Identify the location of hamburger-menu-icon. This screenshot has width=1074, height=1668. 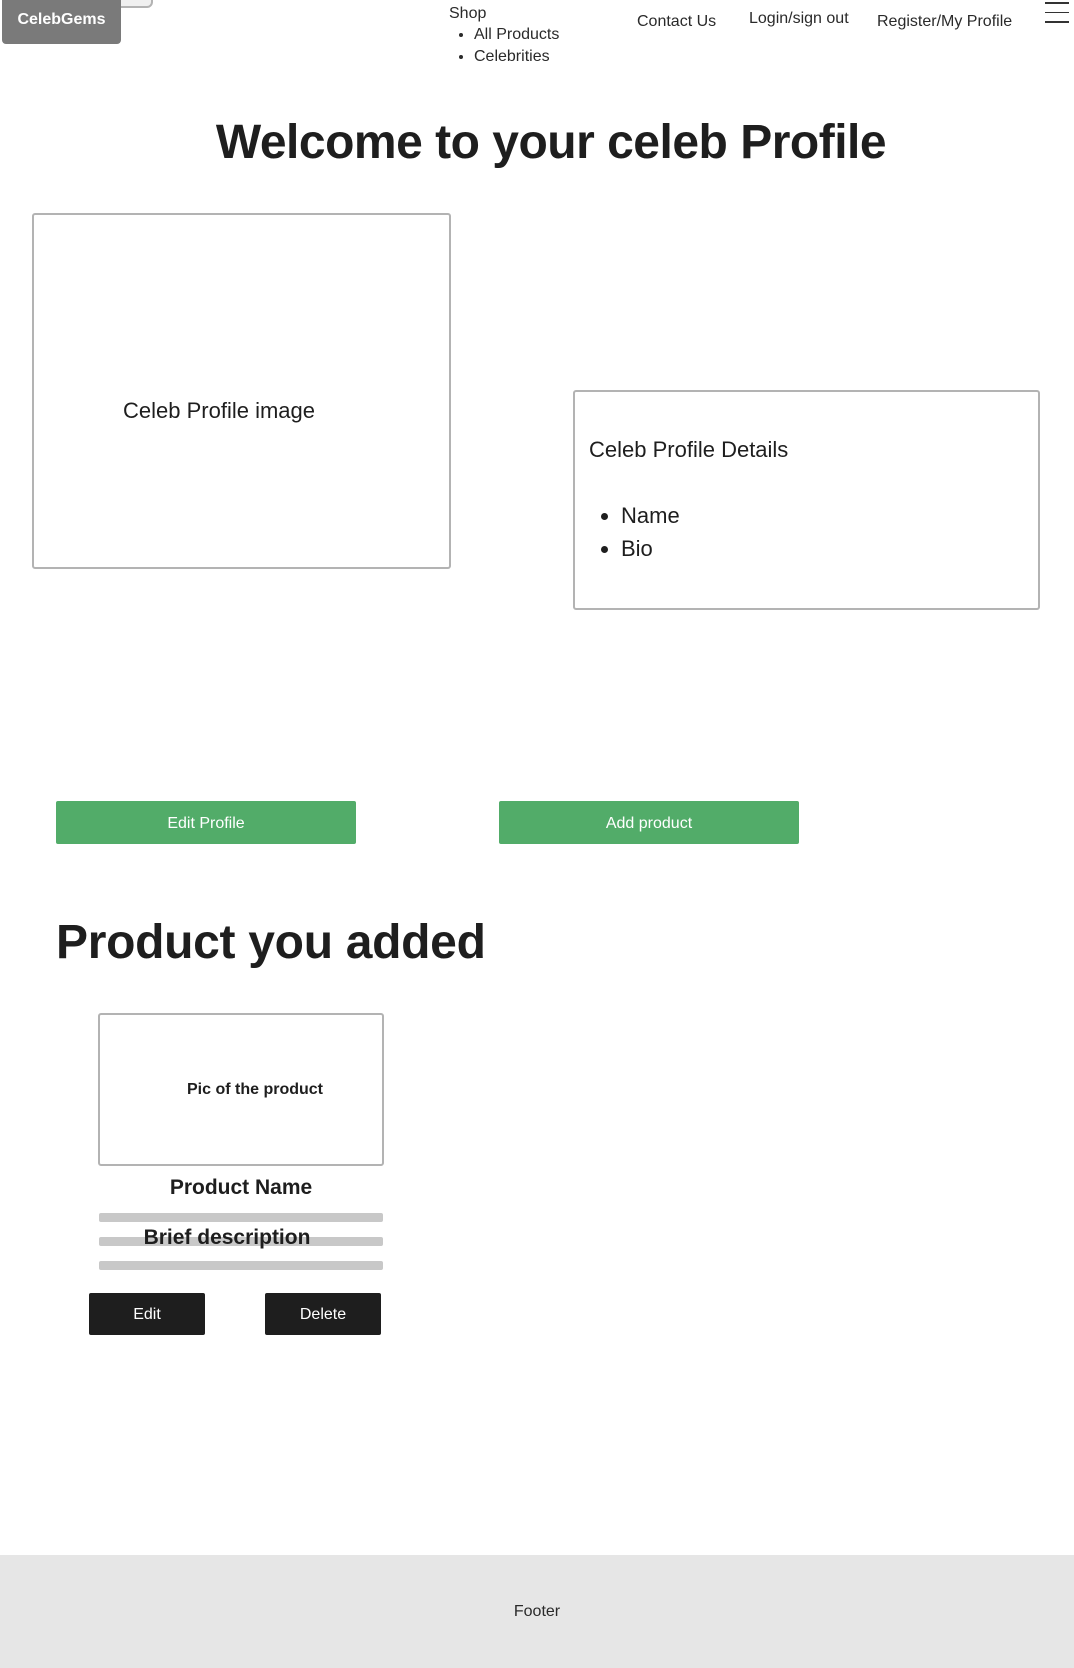
(1057, 12).